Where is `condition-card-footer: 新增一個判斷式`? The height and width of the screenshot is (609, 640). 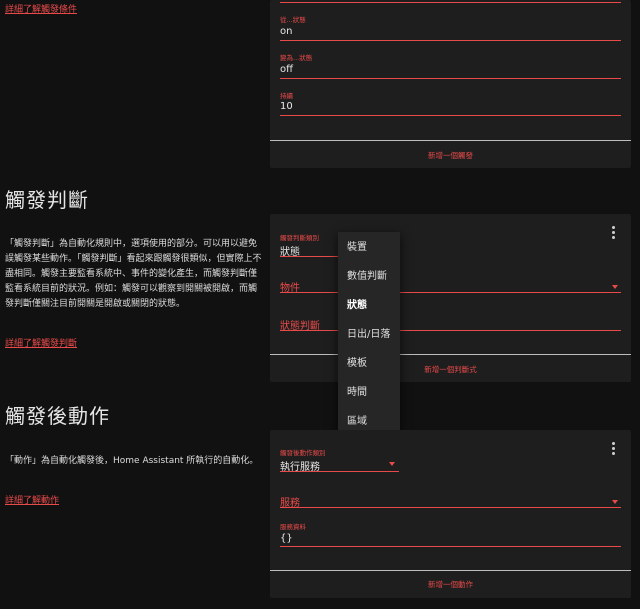
condition-card-footer: 新增一個判斷式 is located at coordinates (450, 368).